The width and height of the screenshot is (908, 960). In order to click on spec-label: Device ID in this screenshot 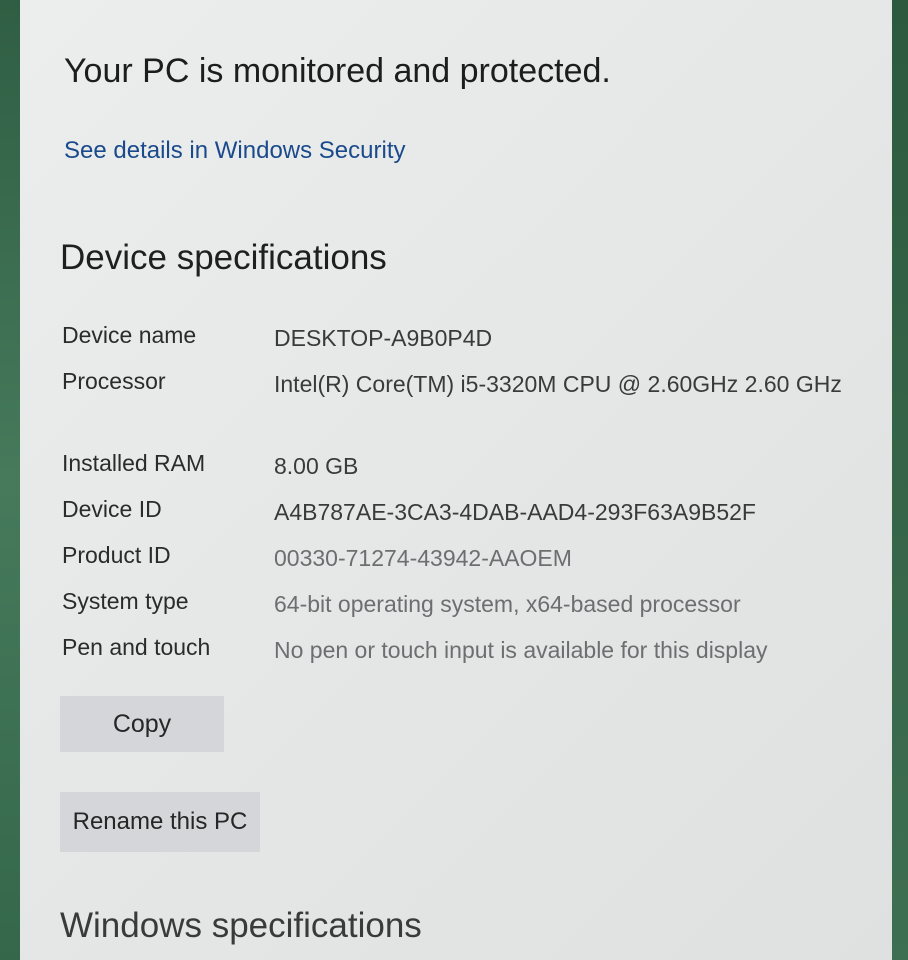, I will do `click(112, 509)`.